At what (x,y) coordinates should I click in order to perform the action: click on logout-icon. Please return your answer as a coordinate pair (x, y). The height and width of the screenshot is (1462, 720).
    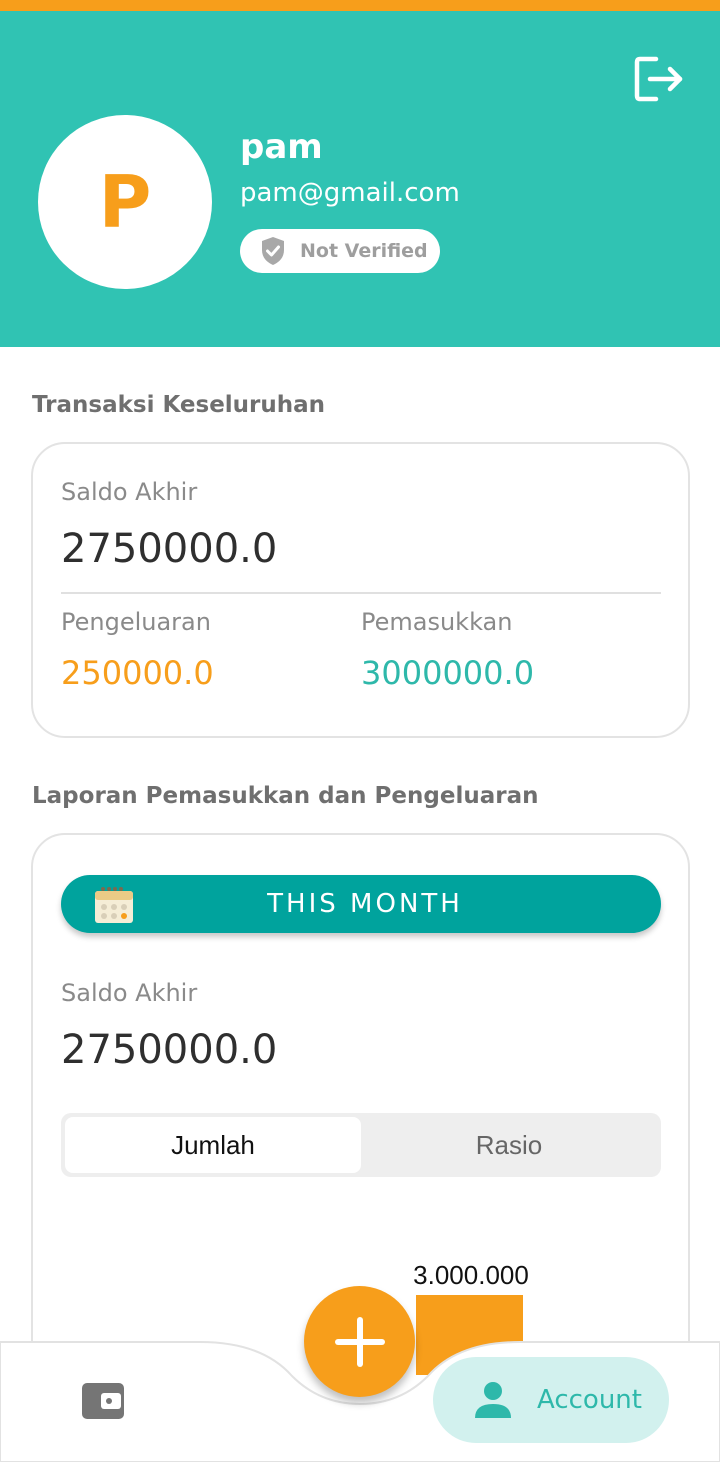
    Looking at the image, I should click on (658, 79).